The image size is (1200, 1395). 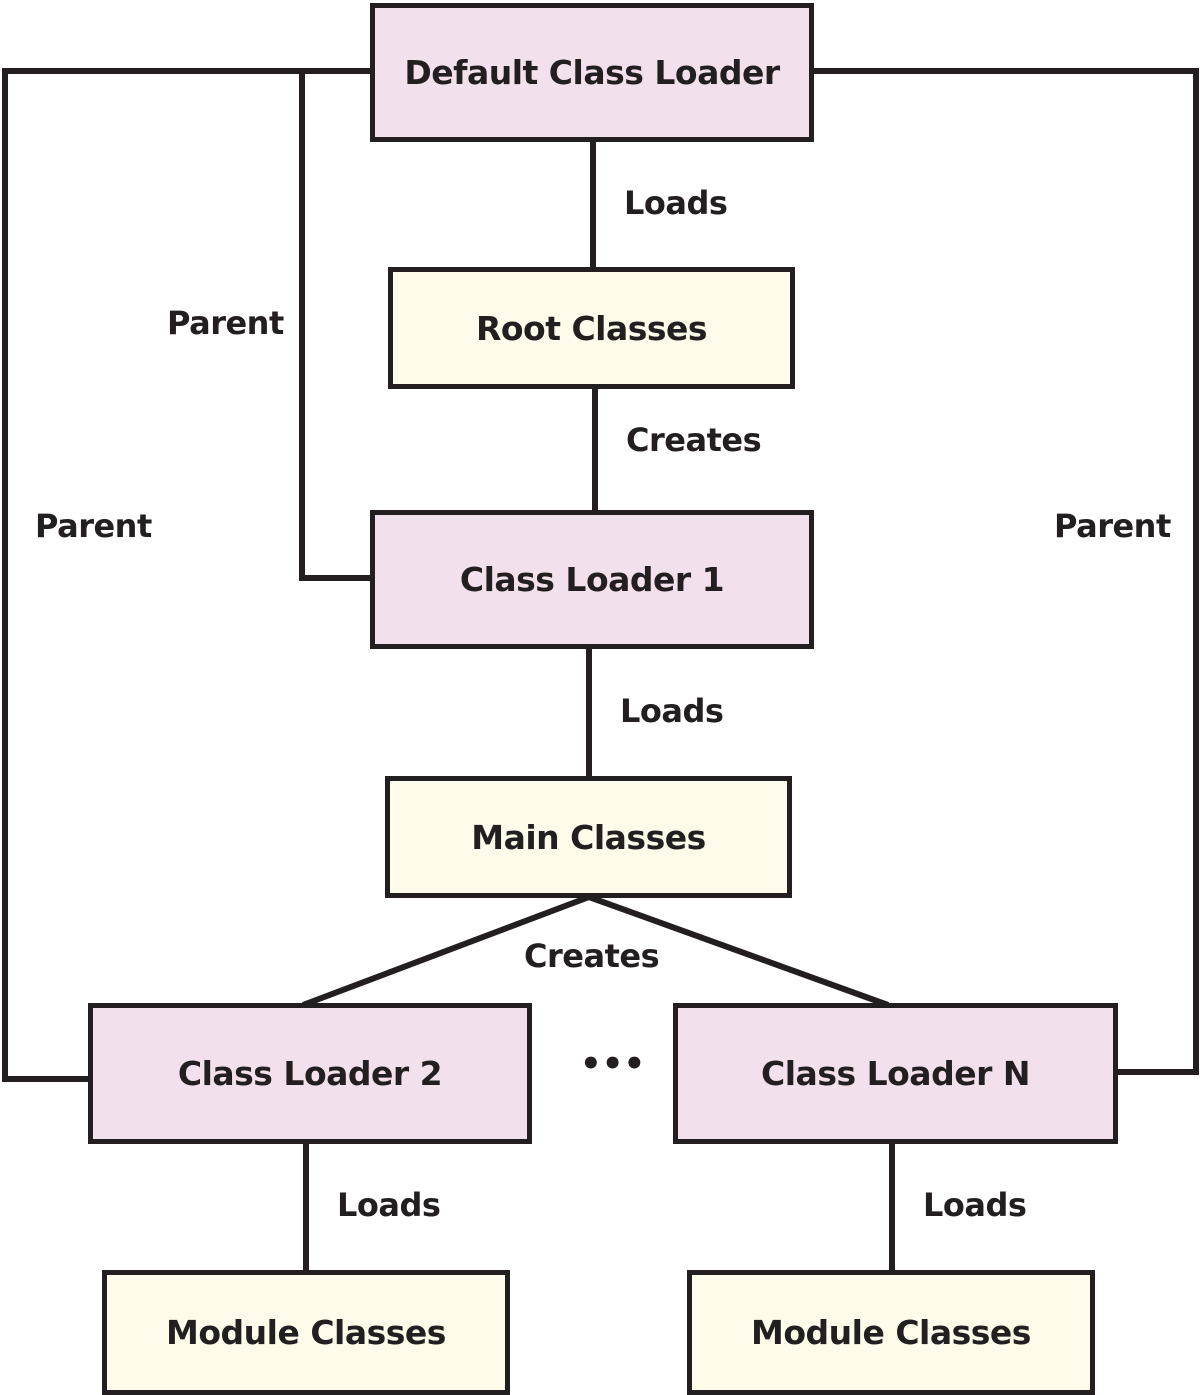 I want to click on node-label: Main Classes, so click(x=588, y=837).